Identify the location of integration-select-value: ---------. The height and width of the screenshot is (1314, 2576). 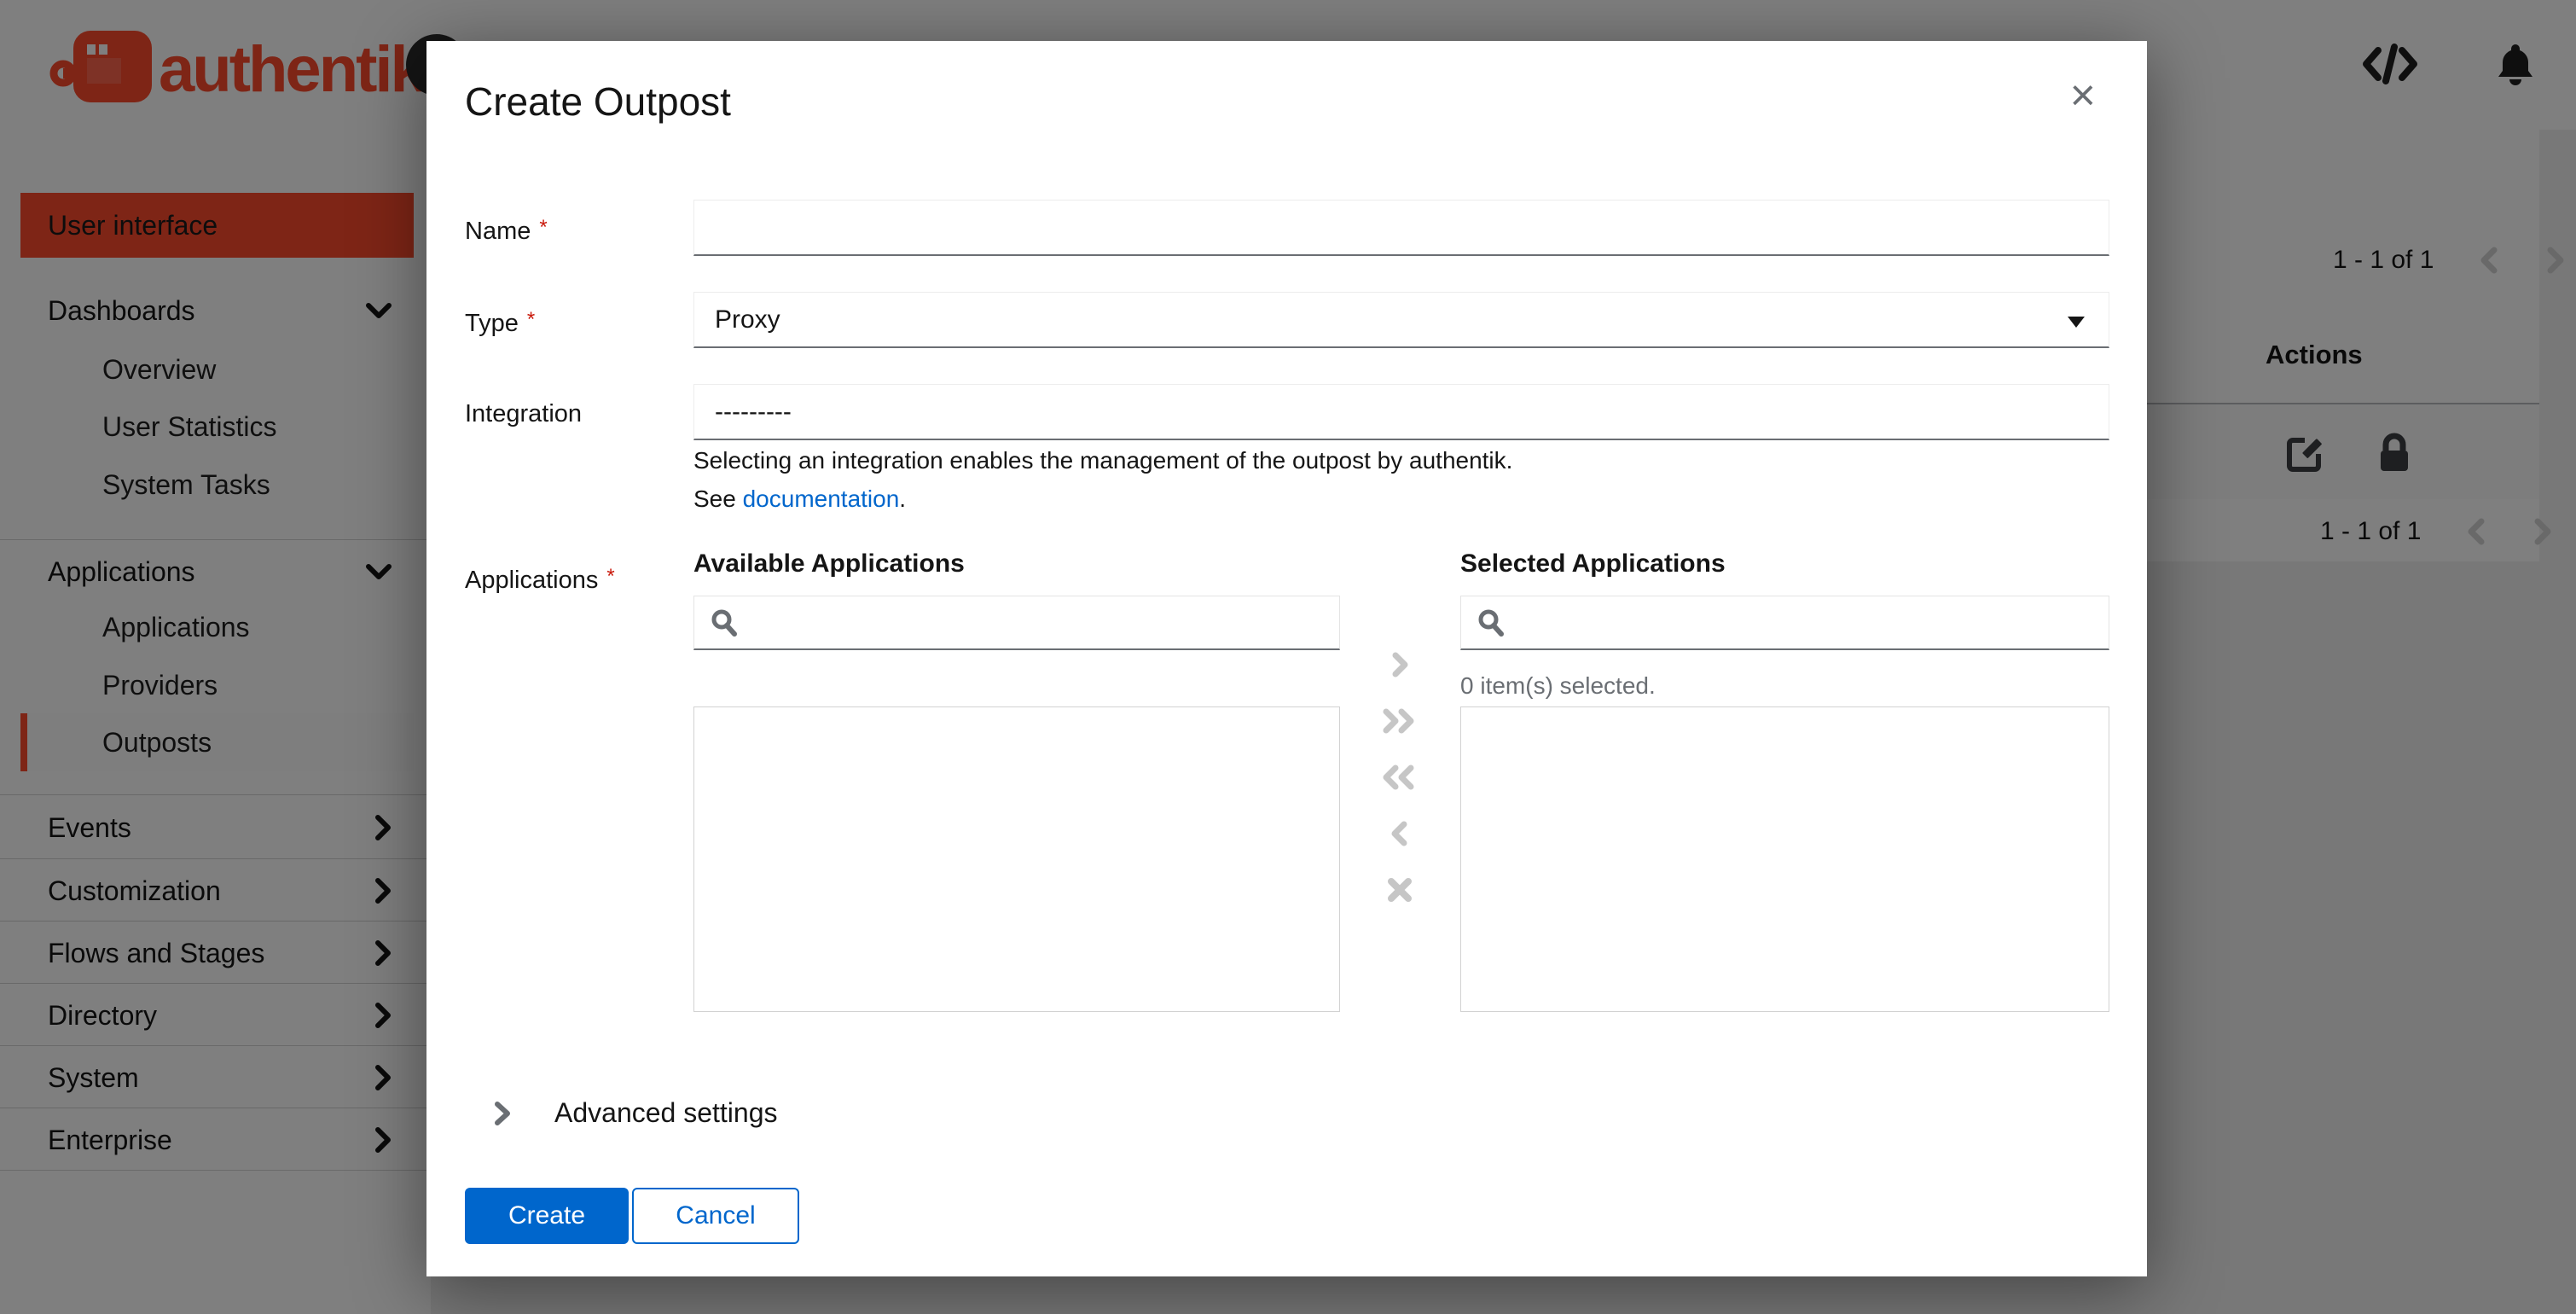
(753, 411).